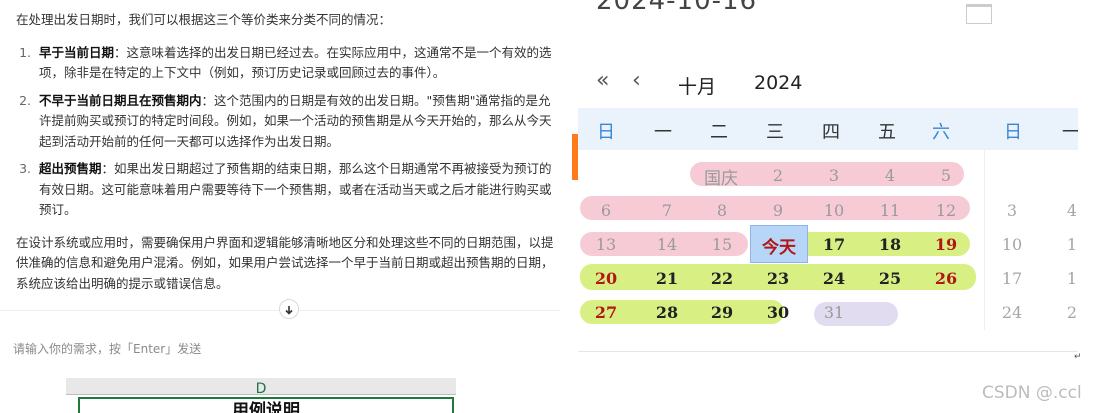 This screenshot has width=1102, height=413. I want to click on selected-cell: 用例说明, so click(266, 405).